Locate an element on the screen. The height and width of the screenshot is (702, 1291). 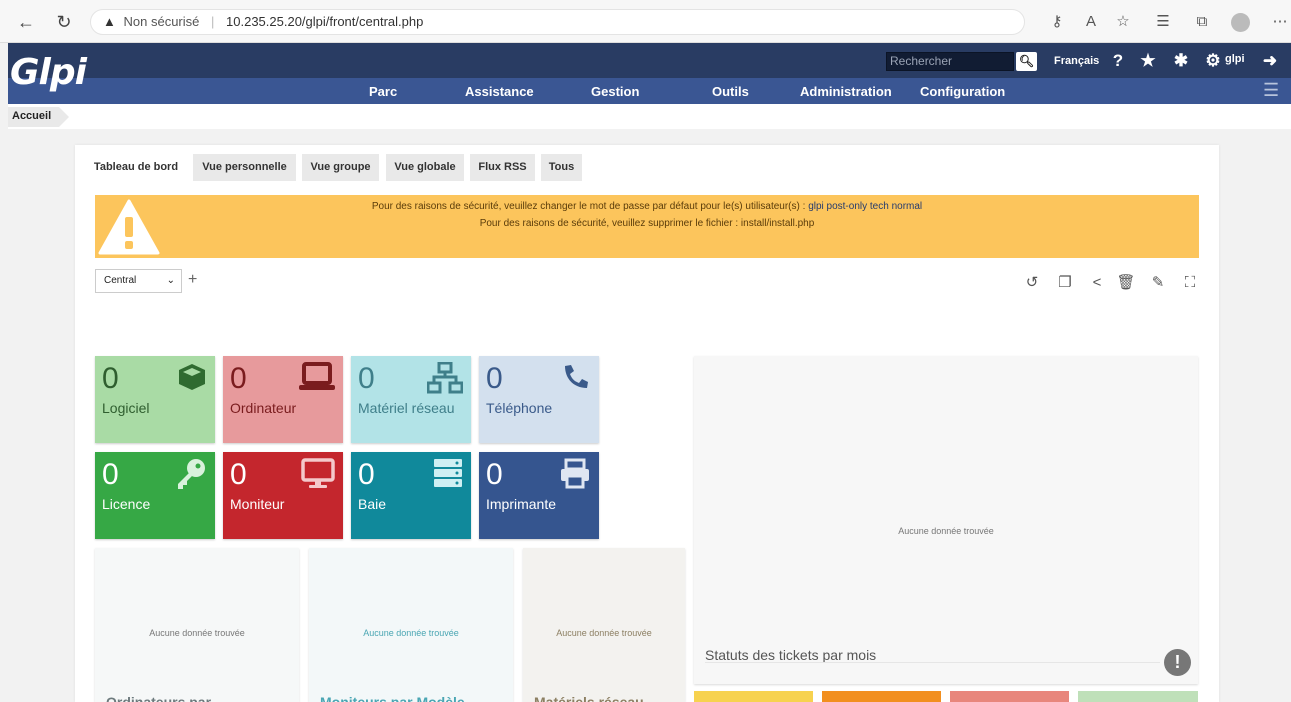
language-selector: Français is located at coordinates (1076, 61).